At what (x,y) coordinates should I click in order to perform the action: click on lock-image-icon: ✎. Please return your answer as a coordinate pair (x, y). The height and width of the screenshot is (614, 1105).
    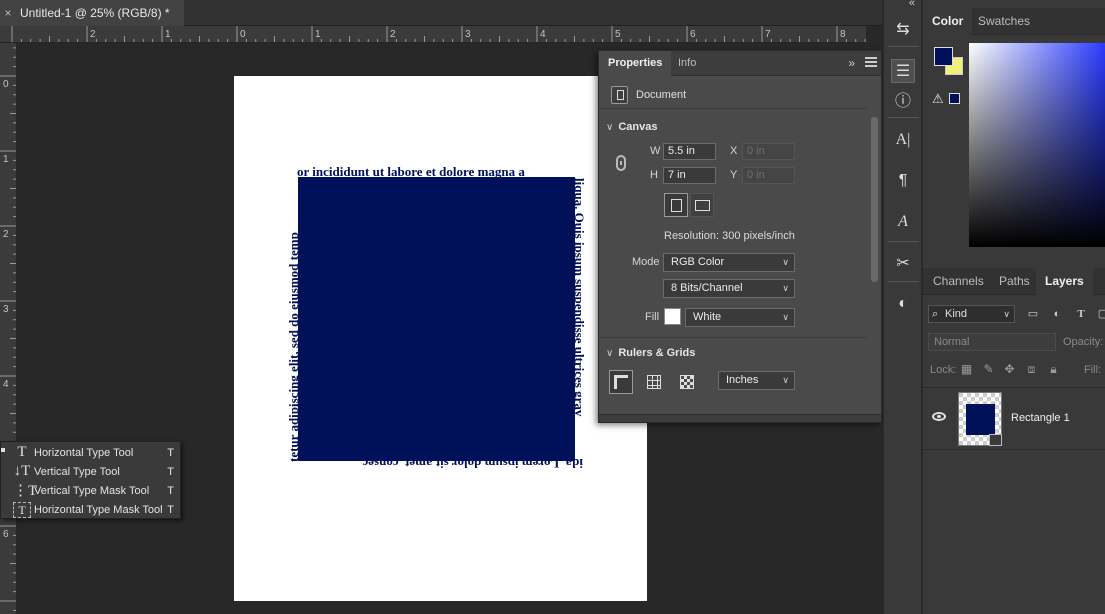
    Looking at the image, I should click on (988, 369).